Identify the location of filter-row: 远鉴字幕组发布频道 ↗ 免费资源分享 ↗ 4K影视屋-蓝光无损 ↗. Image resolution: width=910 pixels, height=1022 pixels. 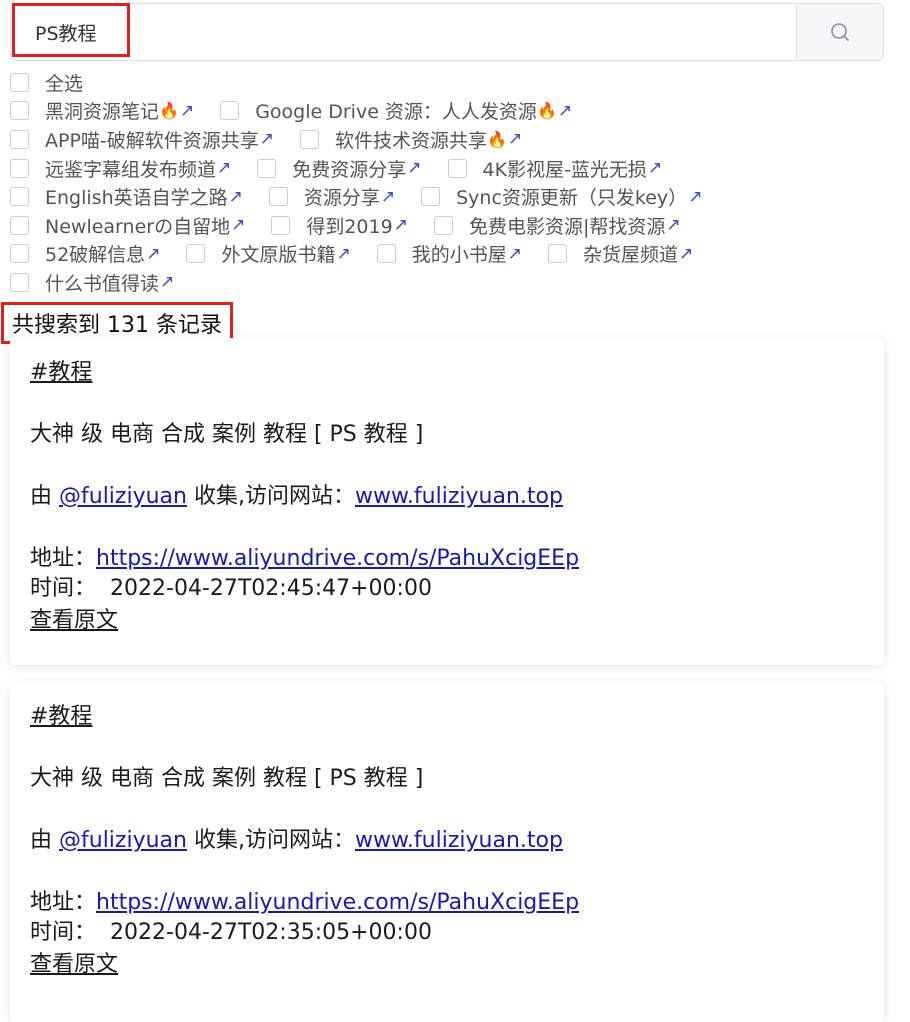
(455, 168).